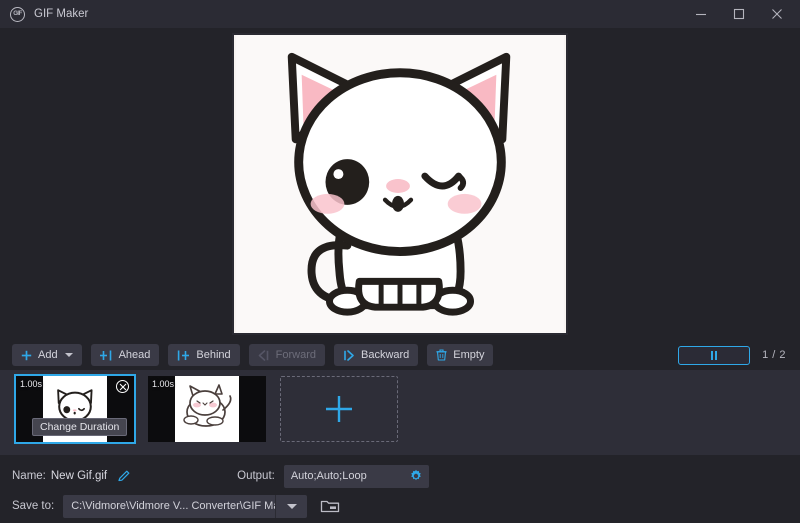 The width and height of the screenshot is (800, 523). I want to click on thumbnail-item-2: 1.00s, so click(207, 409).